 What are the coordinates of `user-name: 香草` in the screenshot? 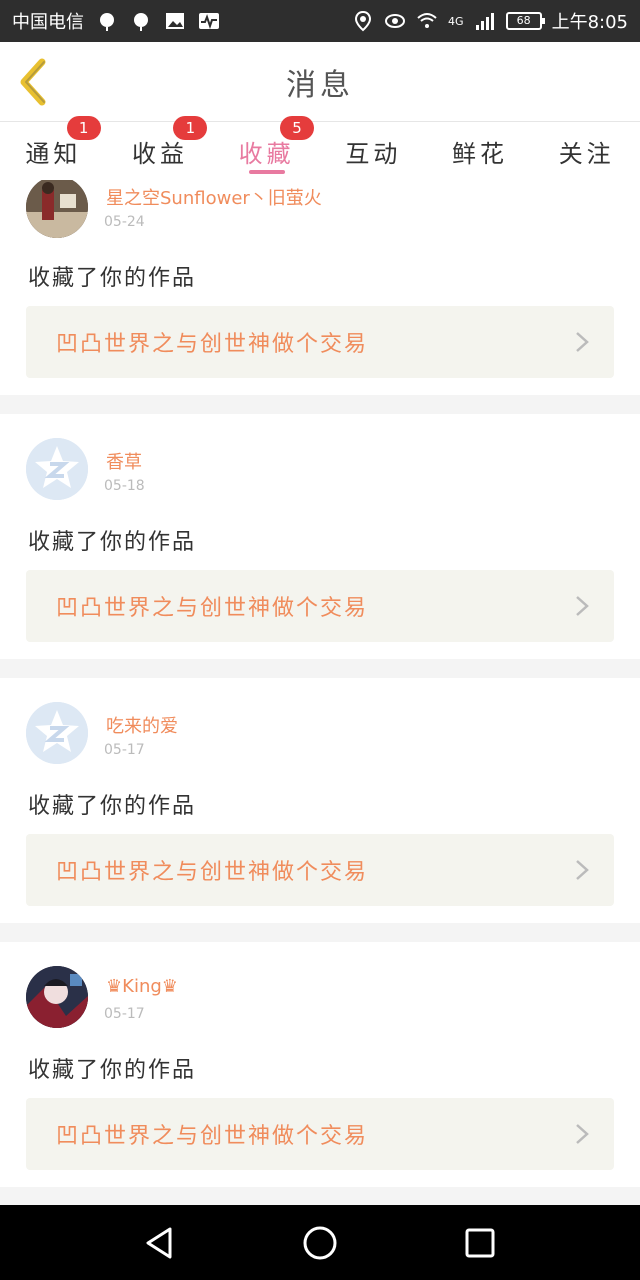 It's located at (124, 461).